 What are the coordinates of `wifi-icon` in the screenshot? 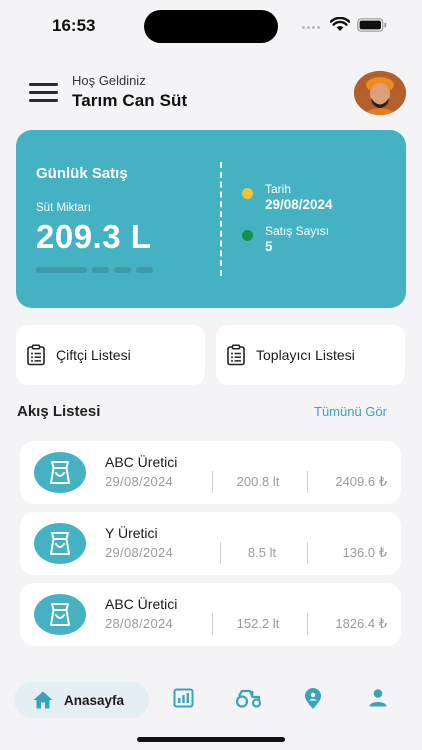 It's located at (340, 24).